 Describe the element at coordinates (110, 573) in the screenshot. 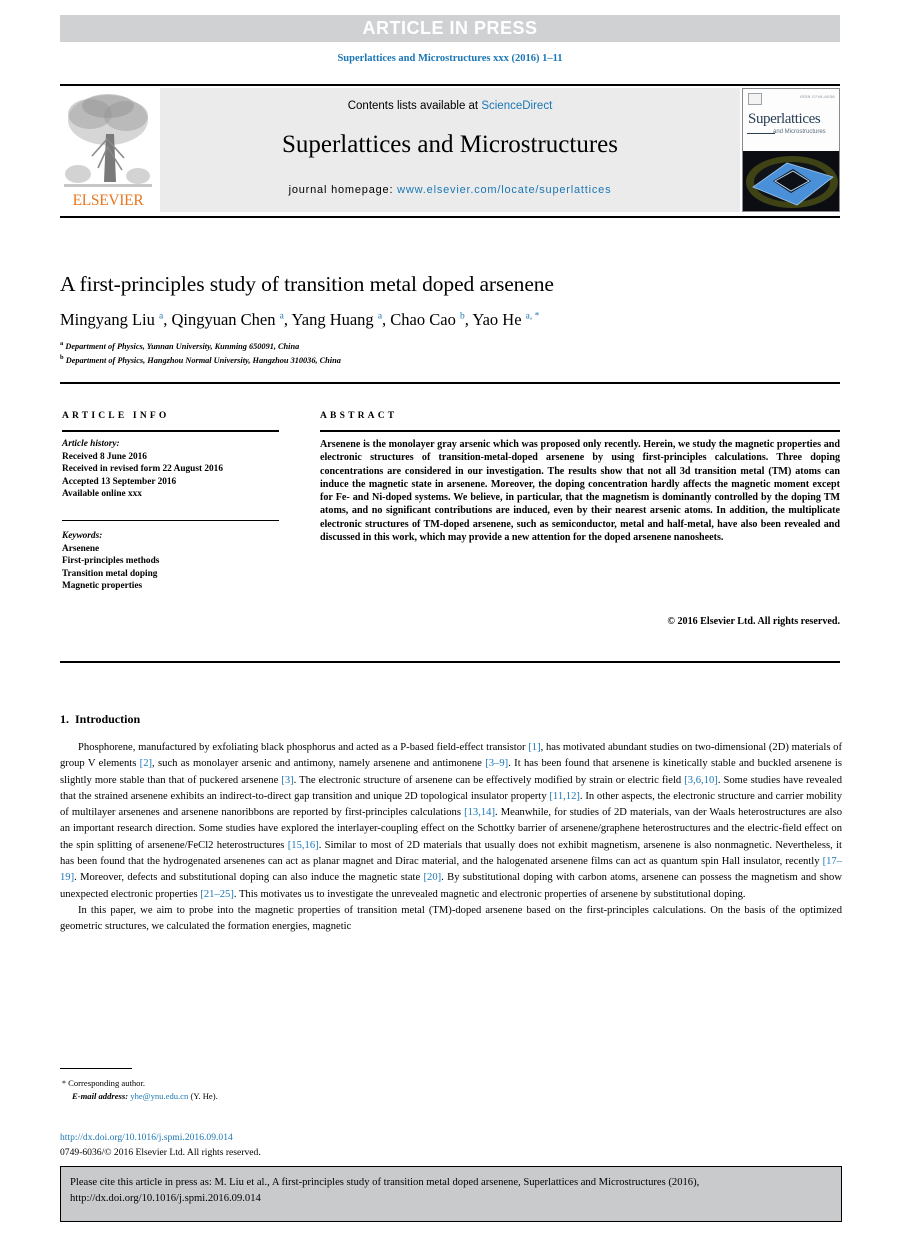

I see `keyword-item: Transition metal doping` at that location.